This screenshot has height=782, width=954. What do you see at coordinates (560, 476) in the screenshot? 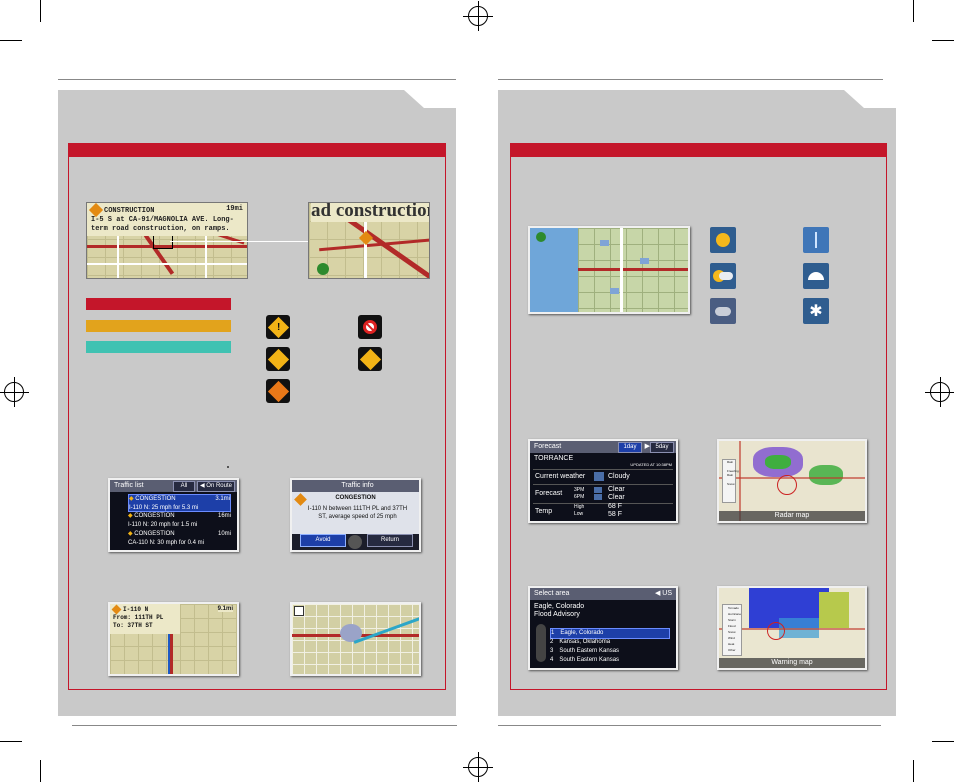
I see `current-weather-label: Current weather` at bounding box center [560, 476].